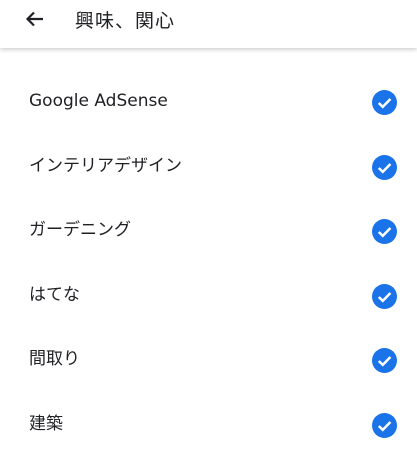 The height and width of the screenshot is (450, 417). I want to click on arrow-back-icon, so click(35, 19).